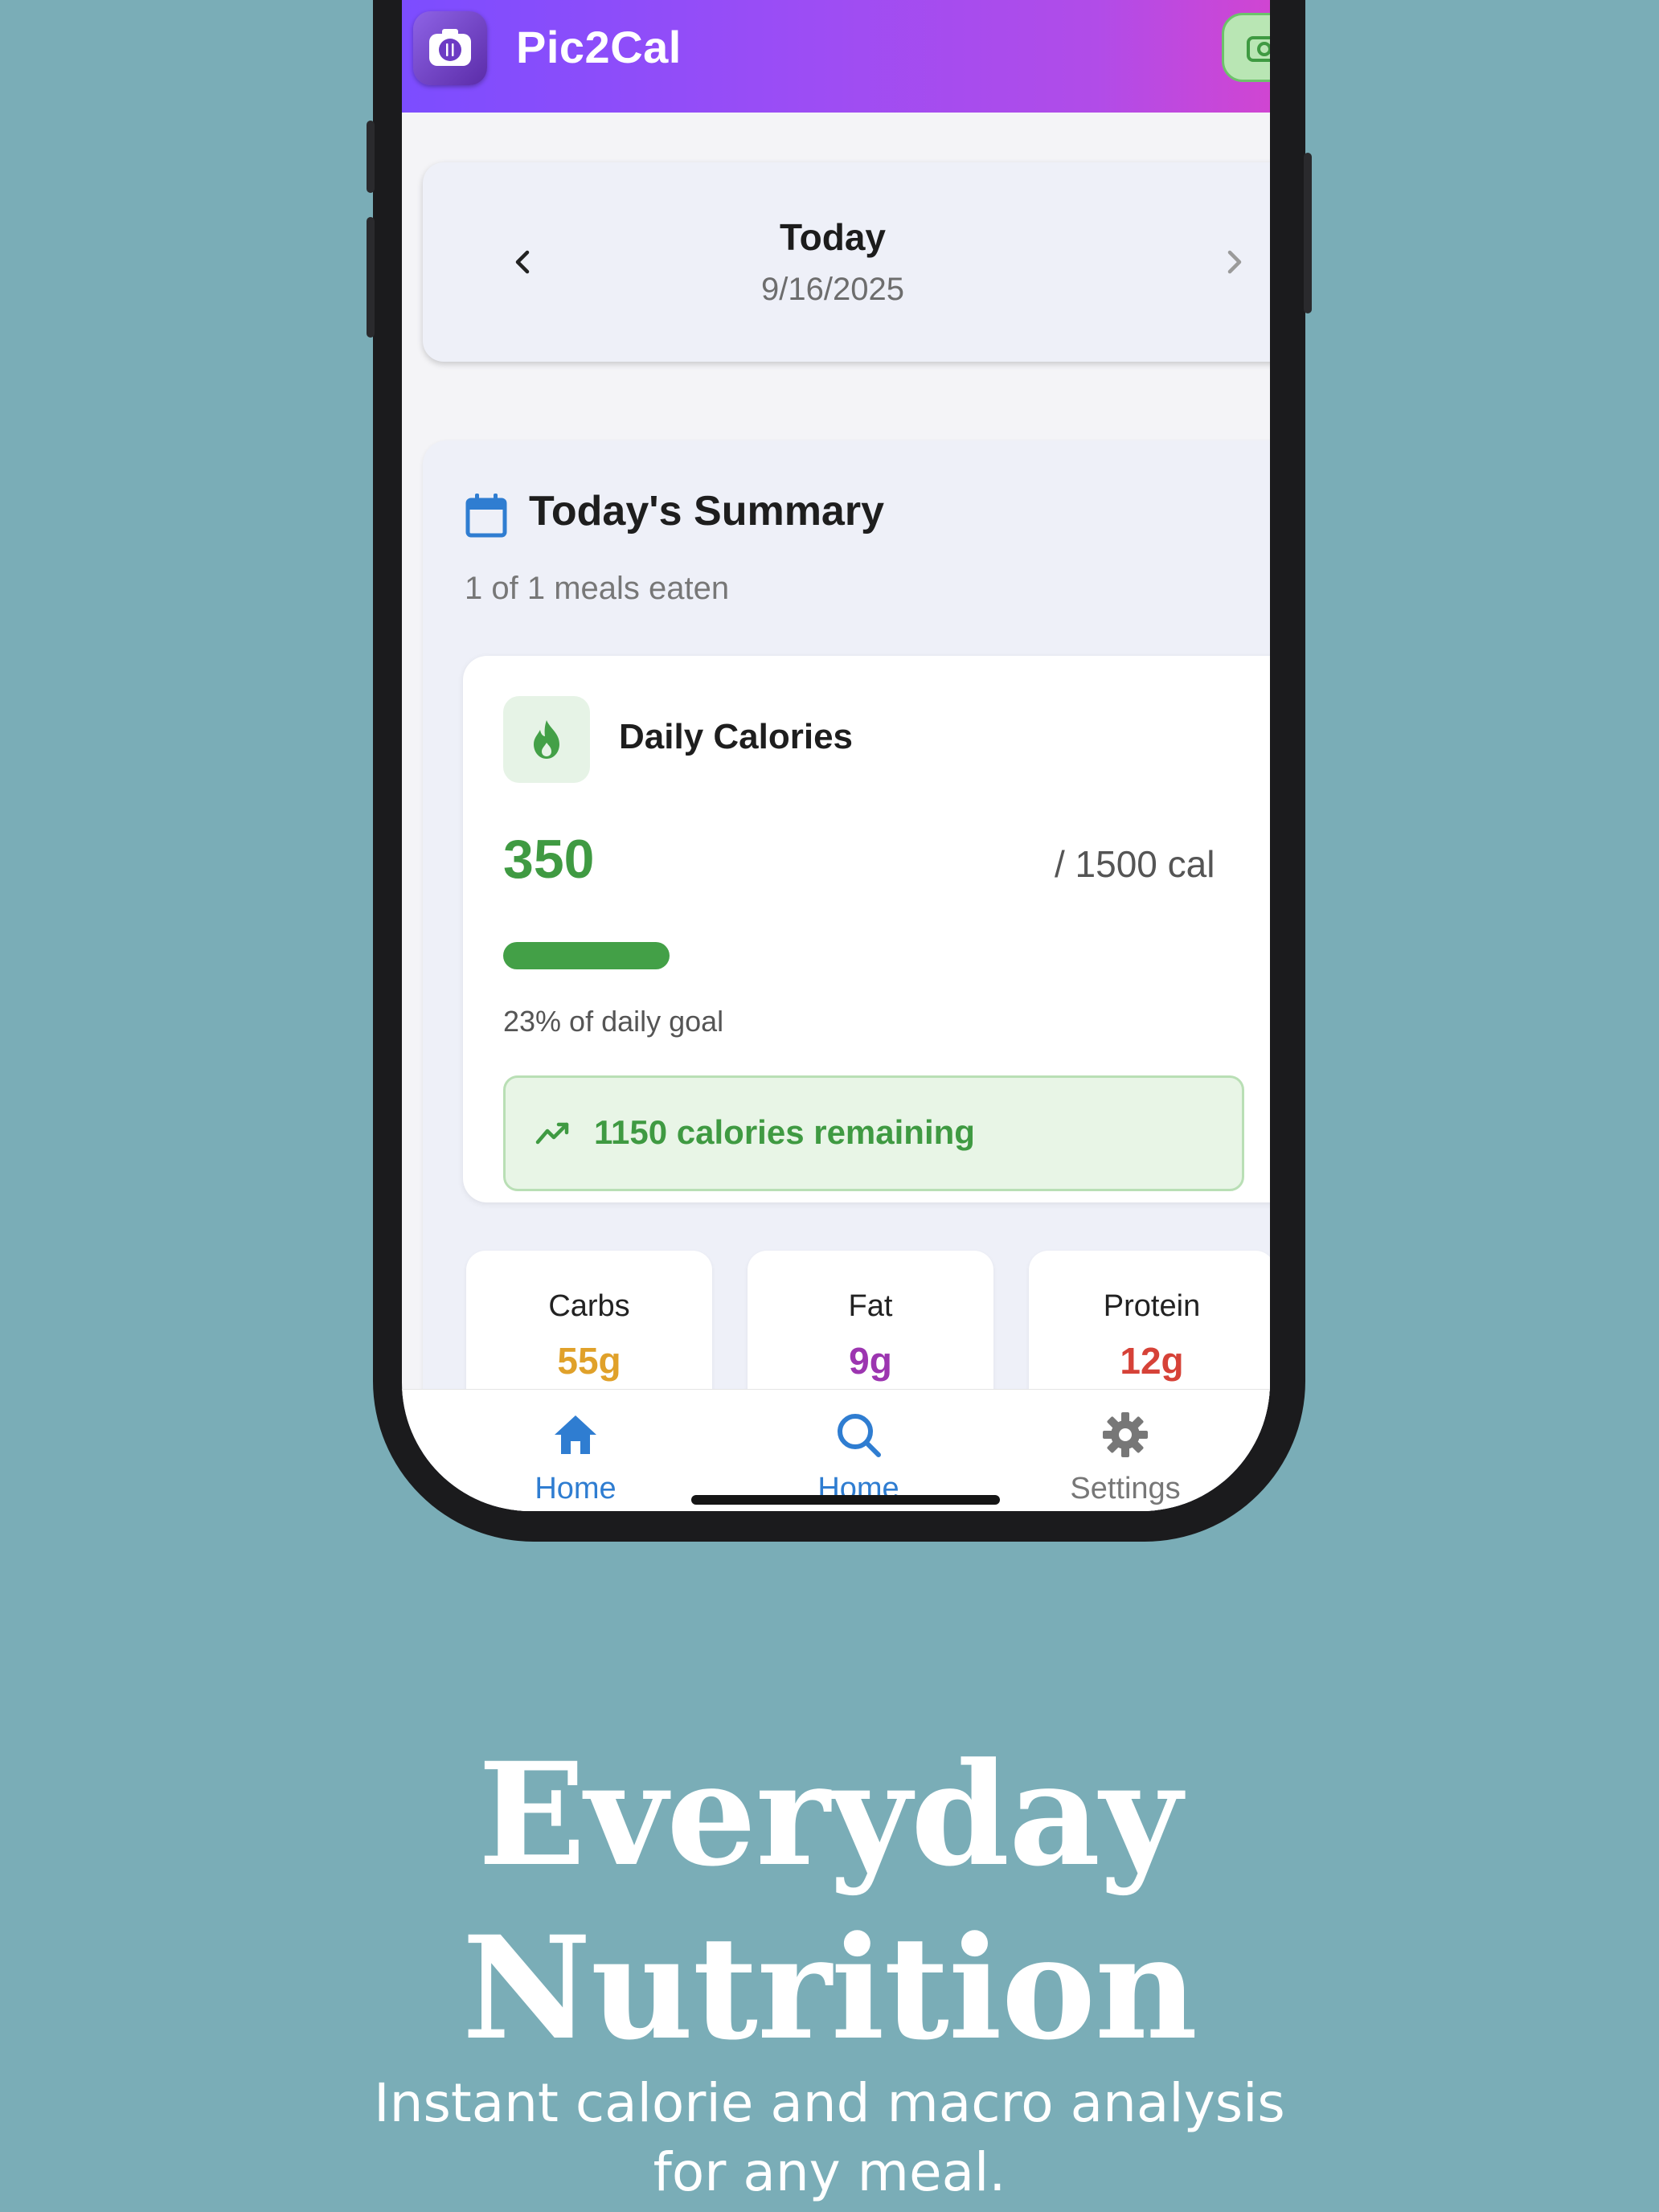 This screenshot has width=1659, height=2212. What do you see at coordinates (829, 1988) in the screenshot?
I see `promo-headline-line2: Nutrition` at bounding box center [829, 1988].